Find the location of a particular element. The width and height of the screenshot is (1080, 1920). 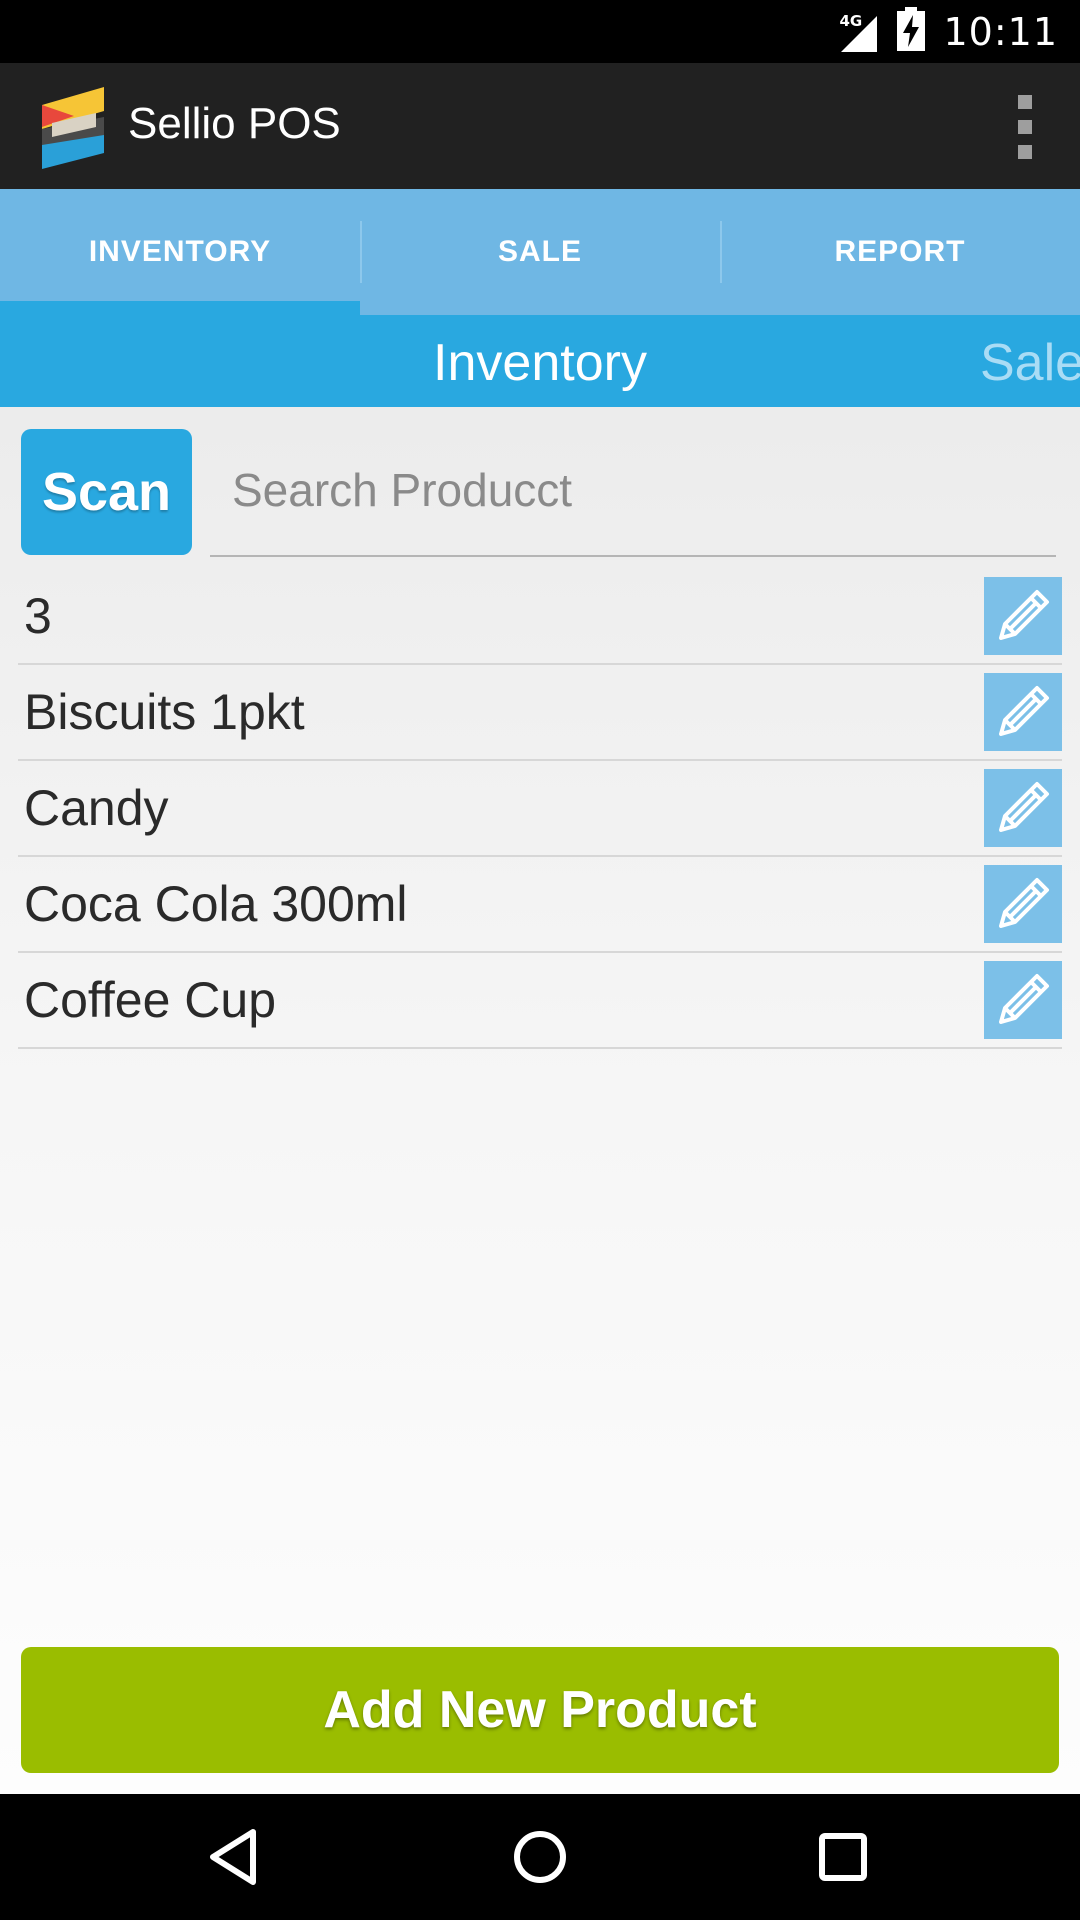

product-name: Candy is located at coordinates (96, 808).